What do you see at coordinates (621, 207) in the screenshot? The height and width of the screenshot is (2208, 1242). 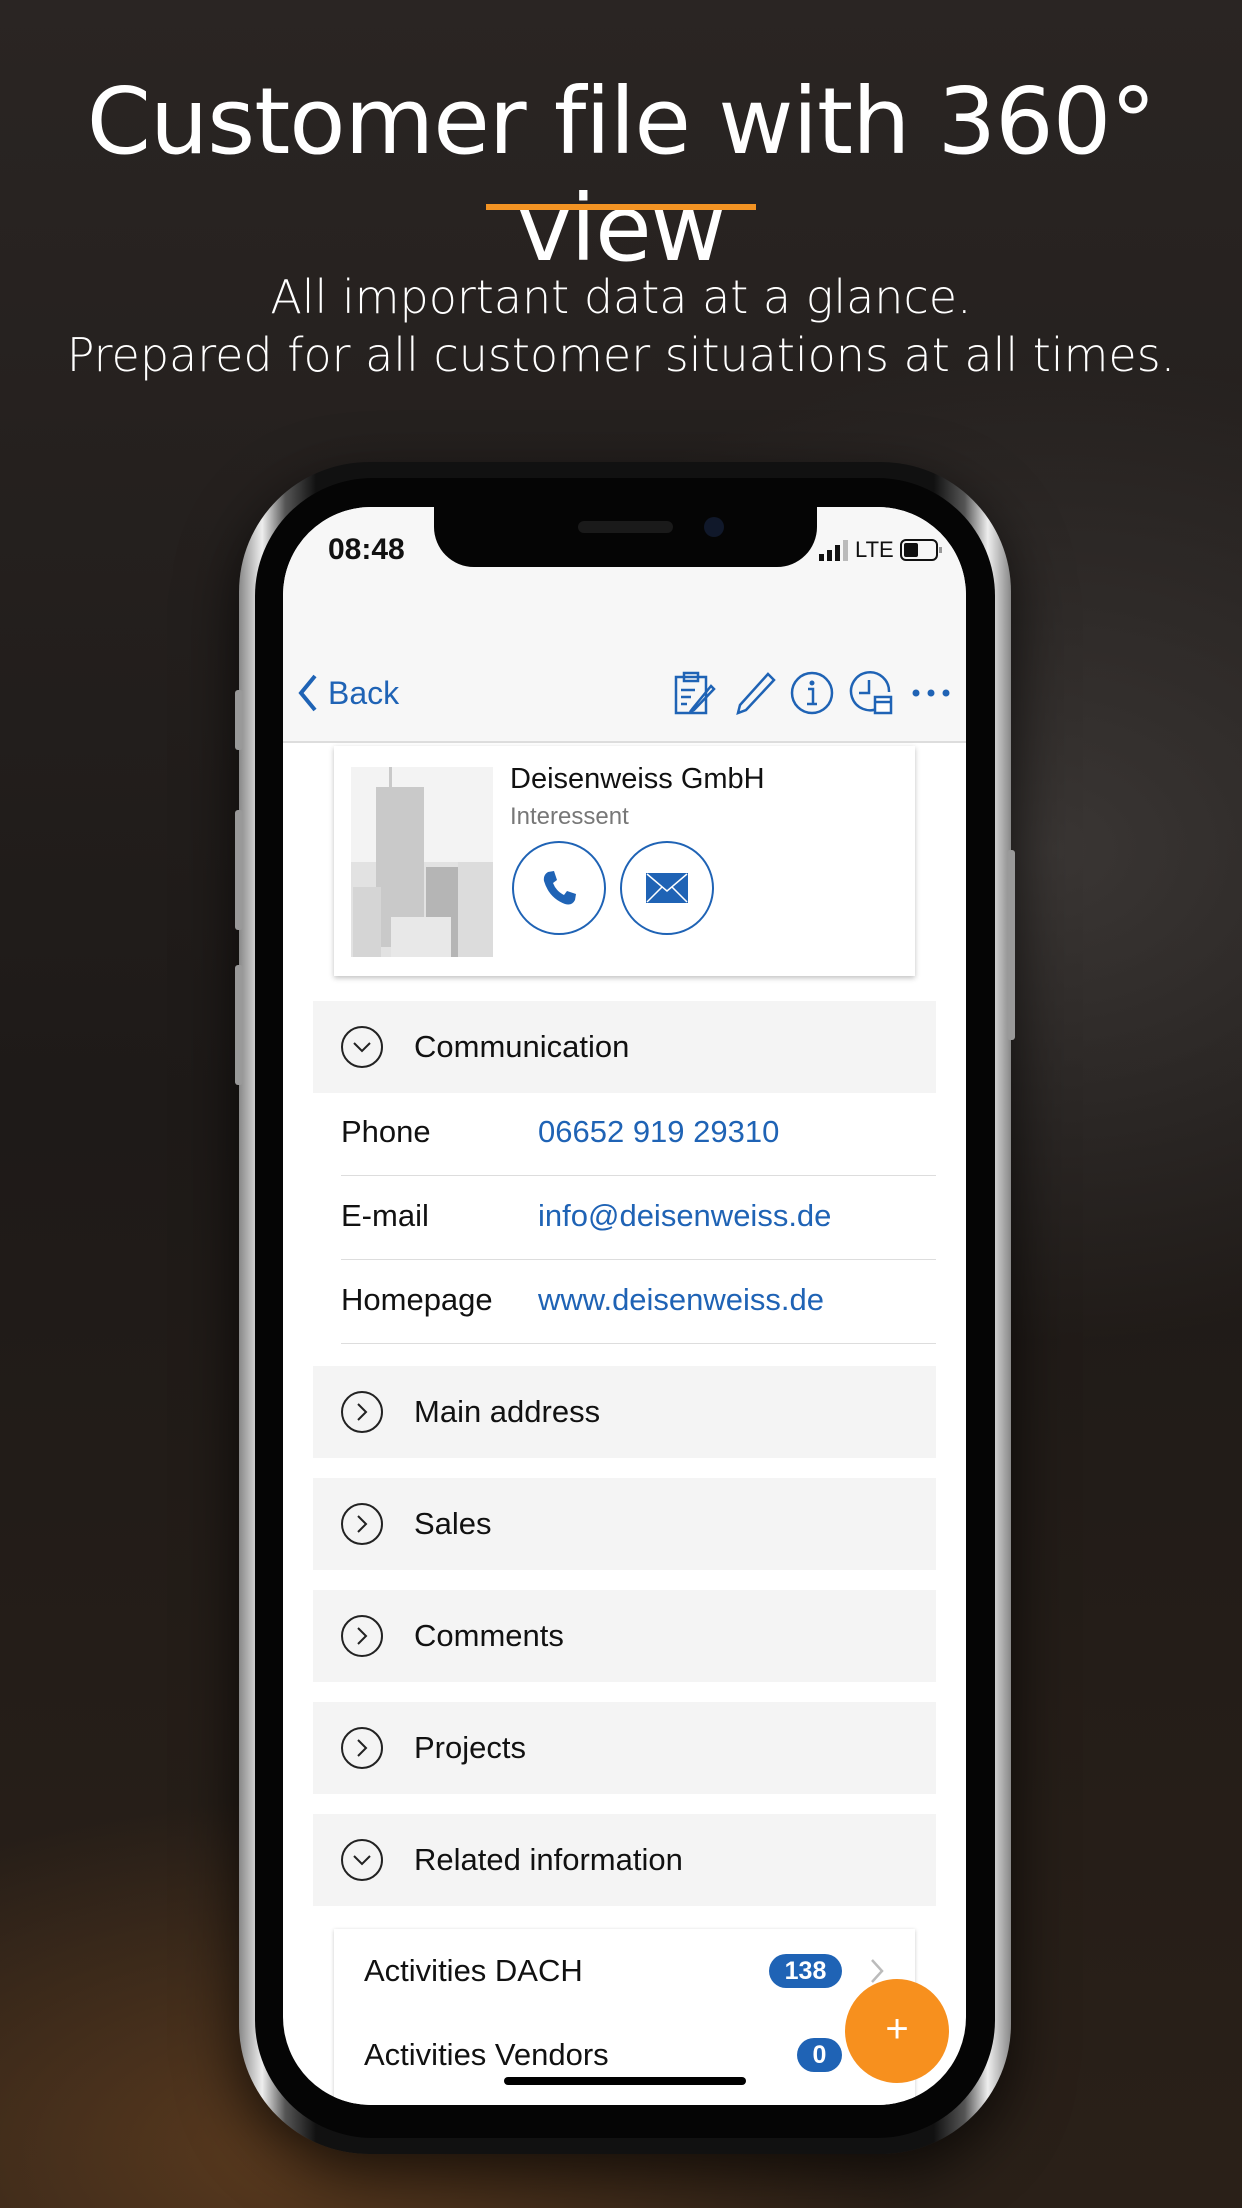 I see `accent-divider` at bounding box center [621, 207].